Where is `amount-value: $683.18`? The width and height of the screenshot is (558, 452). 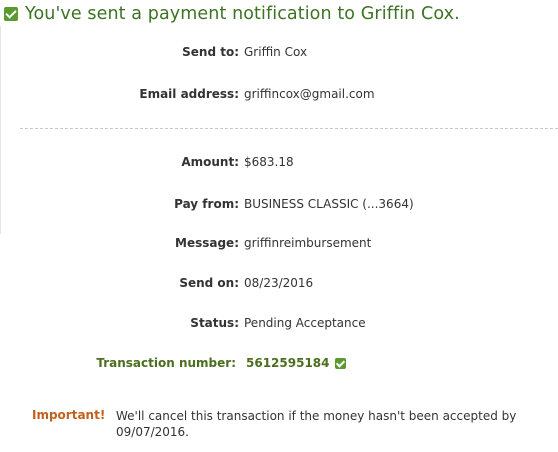 amount-value: $683.18 is located at coordinates (269, 162).